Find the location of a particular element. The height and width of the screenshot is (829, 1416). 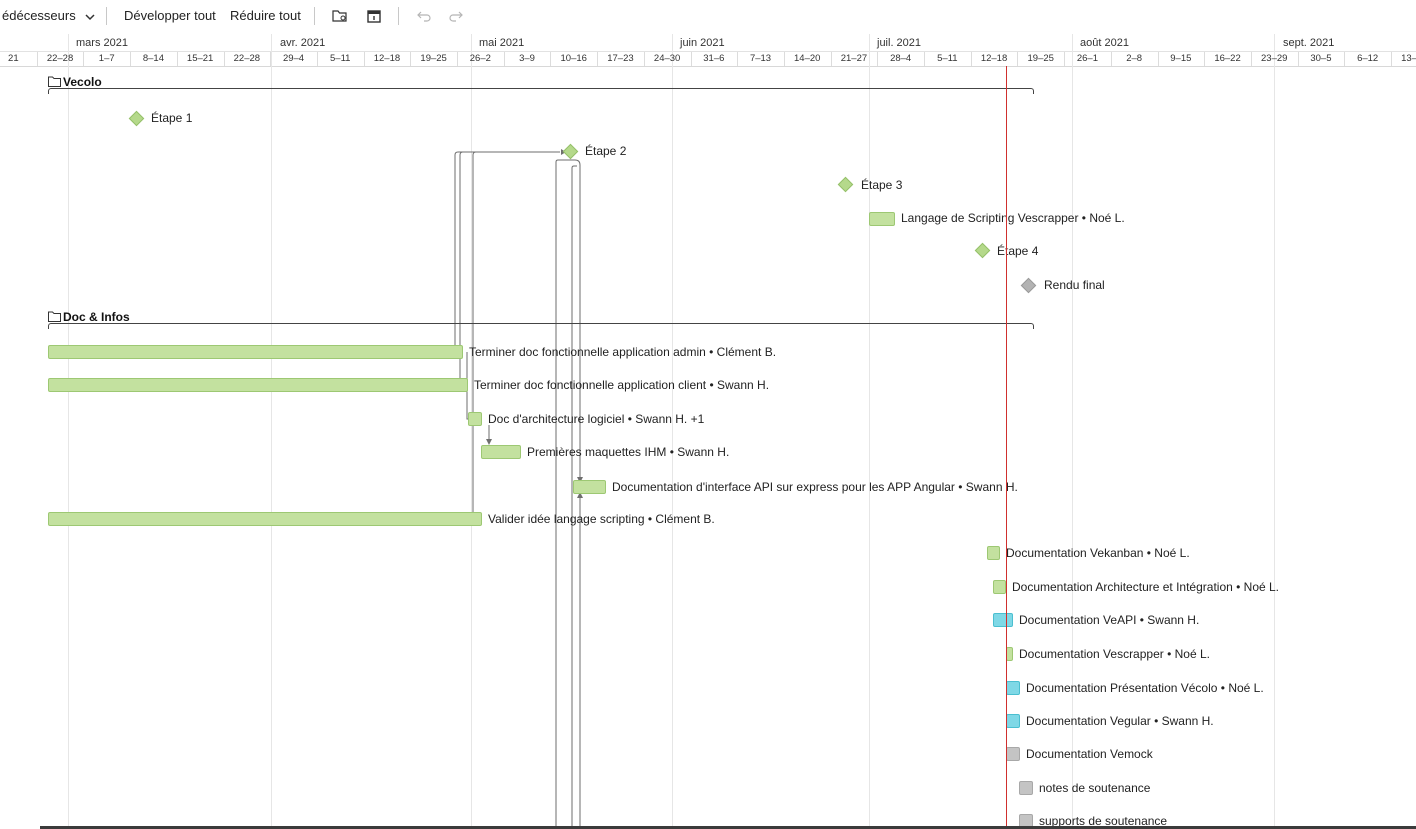

today-marker is located at coordinates (1006, 447).